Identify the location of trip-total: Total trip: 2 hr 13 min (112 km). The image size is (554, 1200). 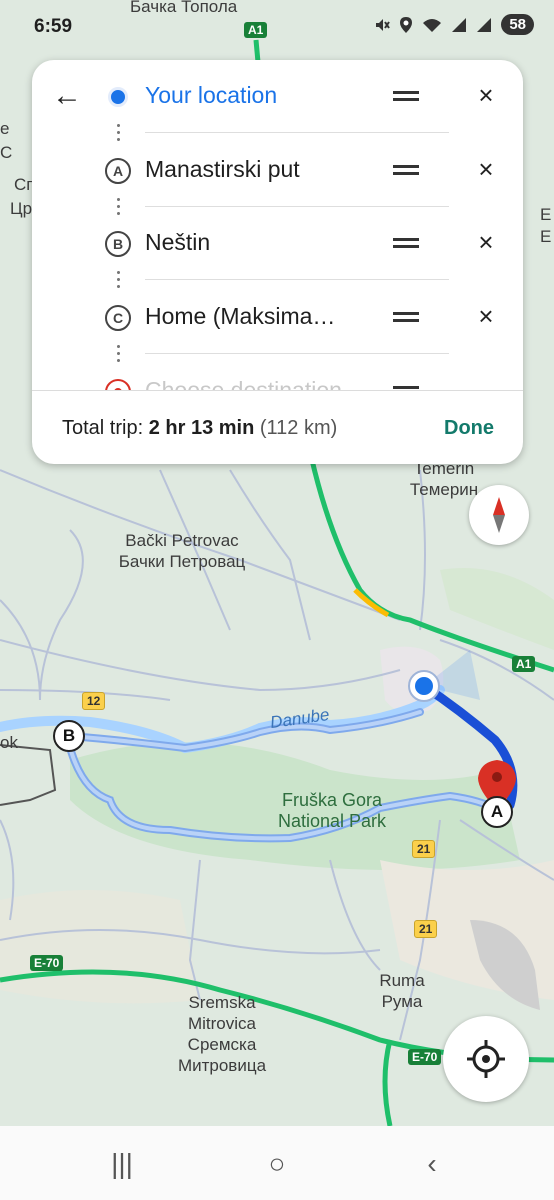
(199, 428).